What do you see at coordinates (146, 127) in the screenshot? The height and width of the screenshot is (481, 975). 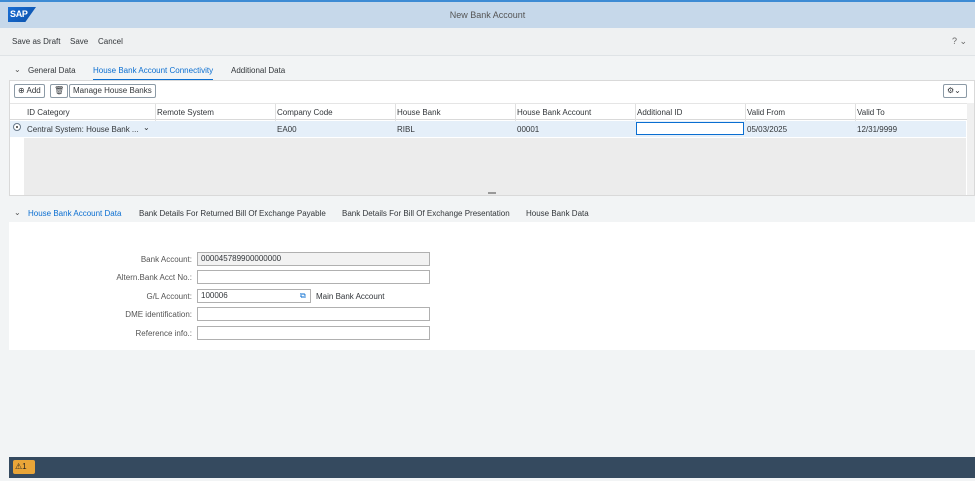 I see `dropdown-chevron-icon: ⌄` at bounding box center [146, 127].